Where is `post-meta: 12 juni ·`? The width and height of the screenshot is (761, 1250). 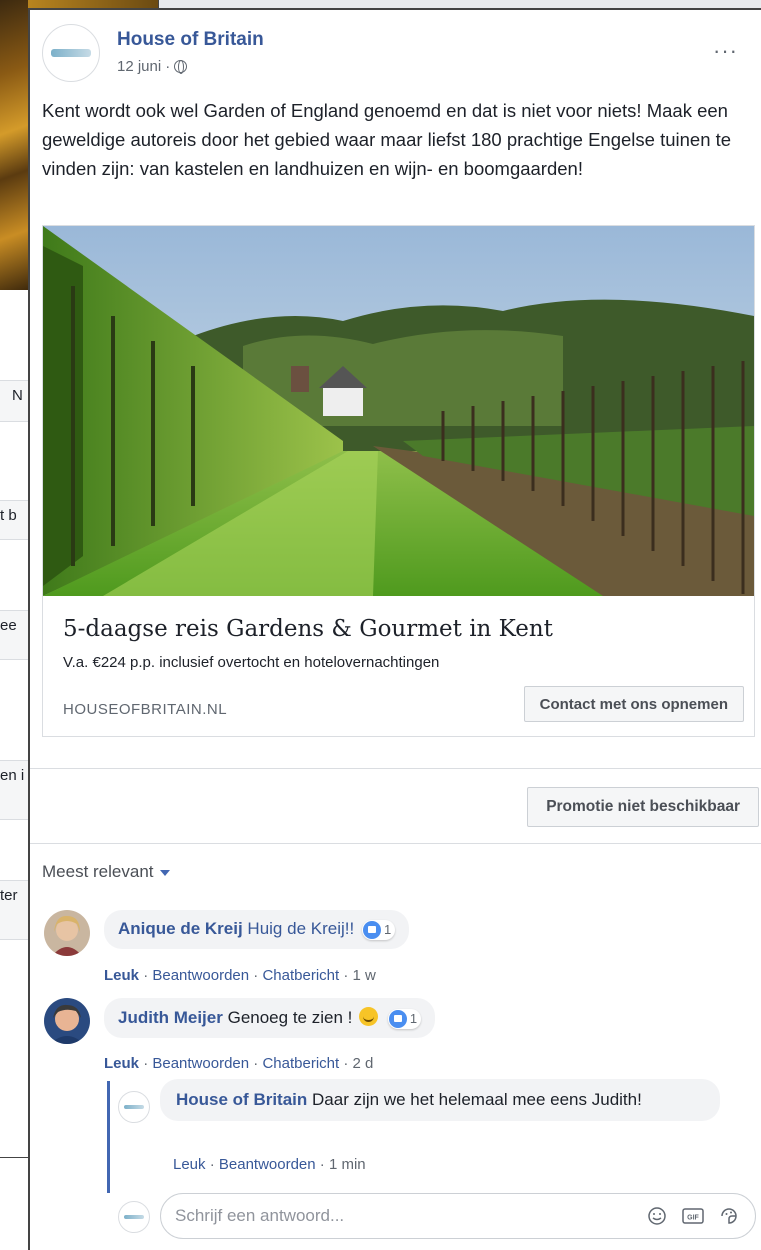 post-meta: 12 juni · is located at coordinates (152, 66).